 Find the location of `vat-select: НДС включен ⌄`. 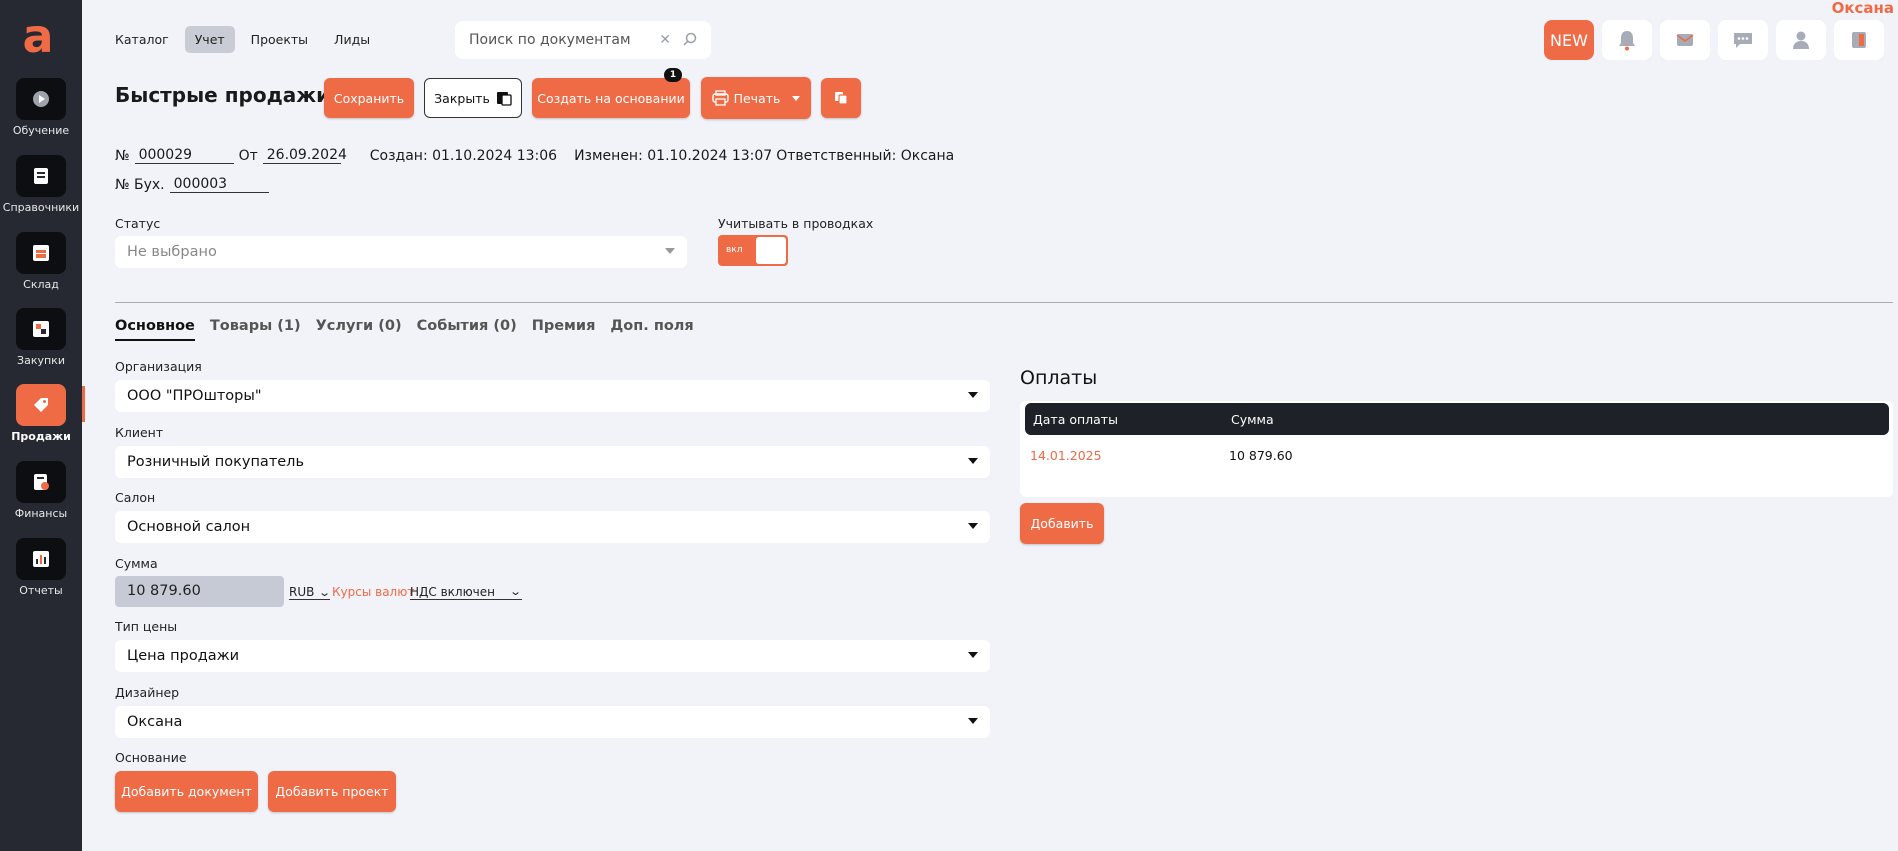

vat-select: НДС включен ⌄ is located at coordinates (466, 592).